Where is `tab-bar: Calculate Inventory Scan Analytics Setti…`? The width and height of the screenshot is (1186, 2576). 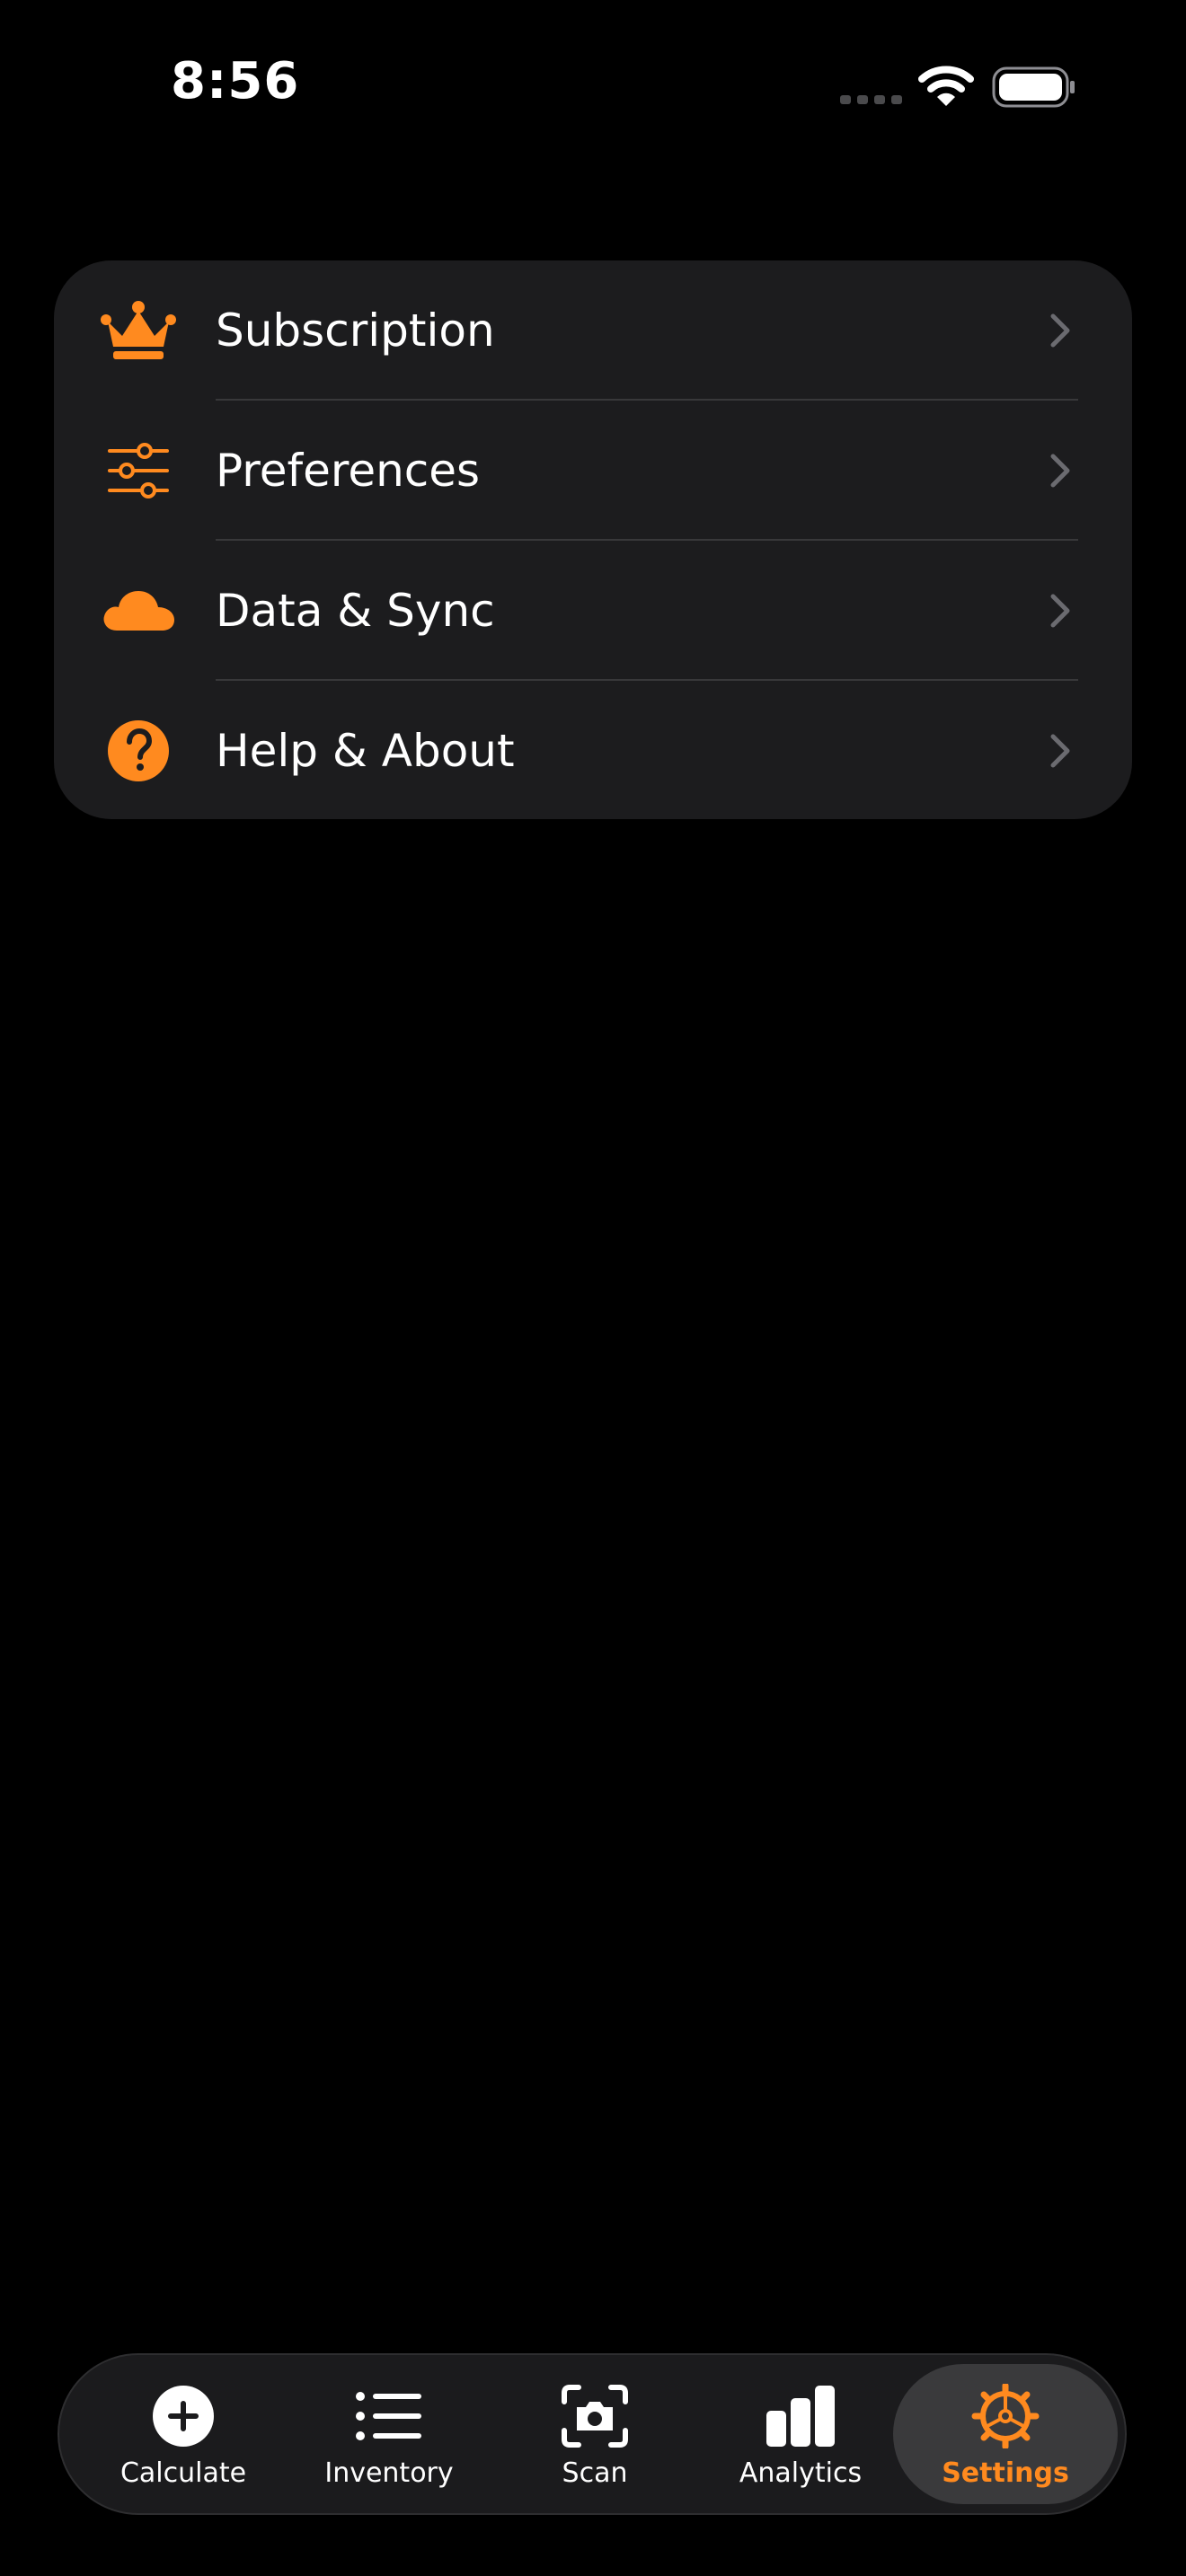 tab-bar: Calculate Inventory Scan Analytics Setti… is located at coordinates (592, 2434).